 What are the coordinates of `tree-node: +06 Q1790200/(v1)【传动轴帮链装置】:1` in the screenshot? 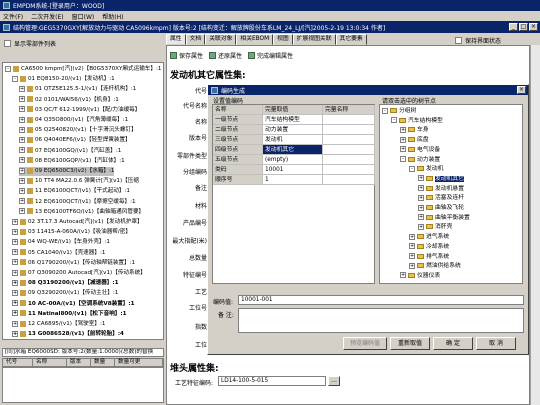 It's located at (73, 263).